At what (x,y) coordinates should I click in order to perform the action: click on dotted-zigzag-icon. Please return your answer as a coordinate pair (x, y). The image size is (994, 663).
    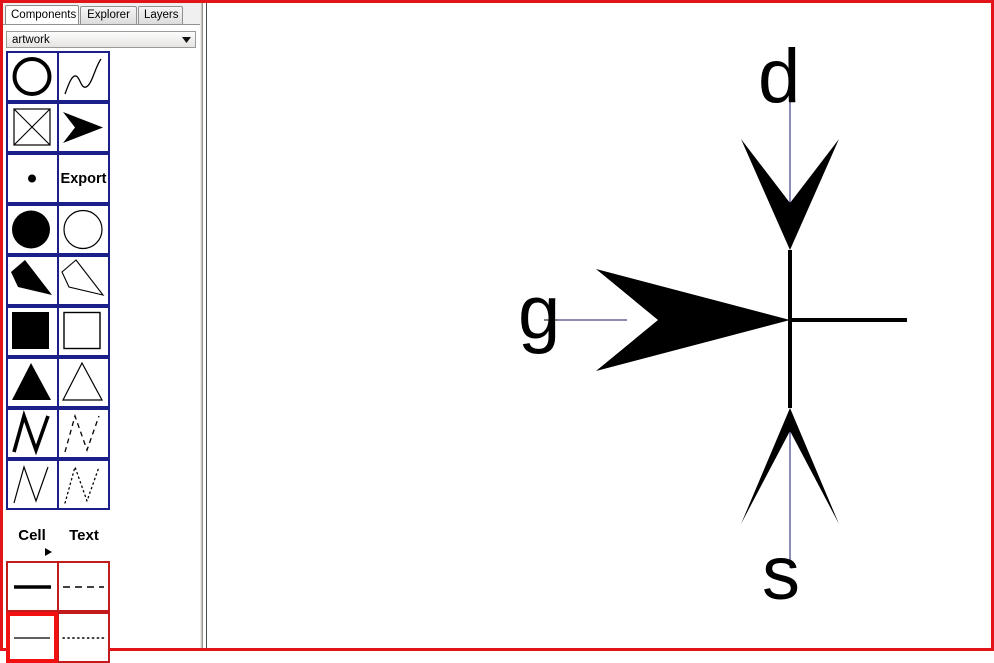
    Looking at the image, I should click on (82, 484).